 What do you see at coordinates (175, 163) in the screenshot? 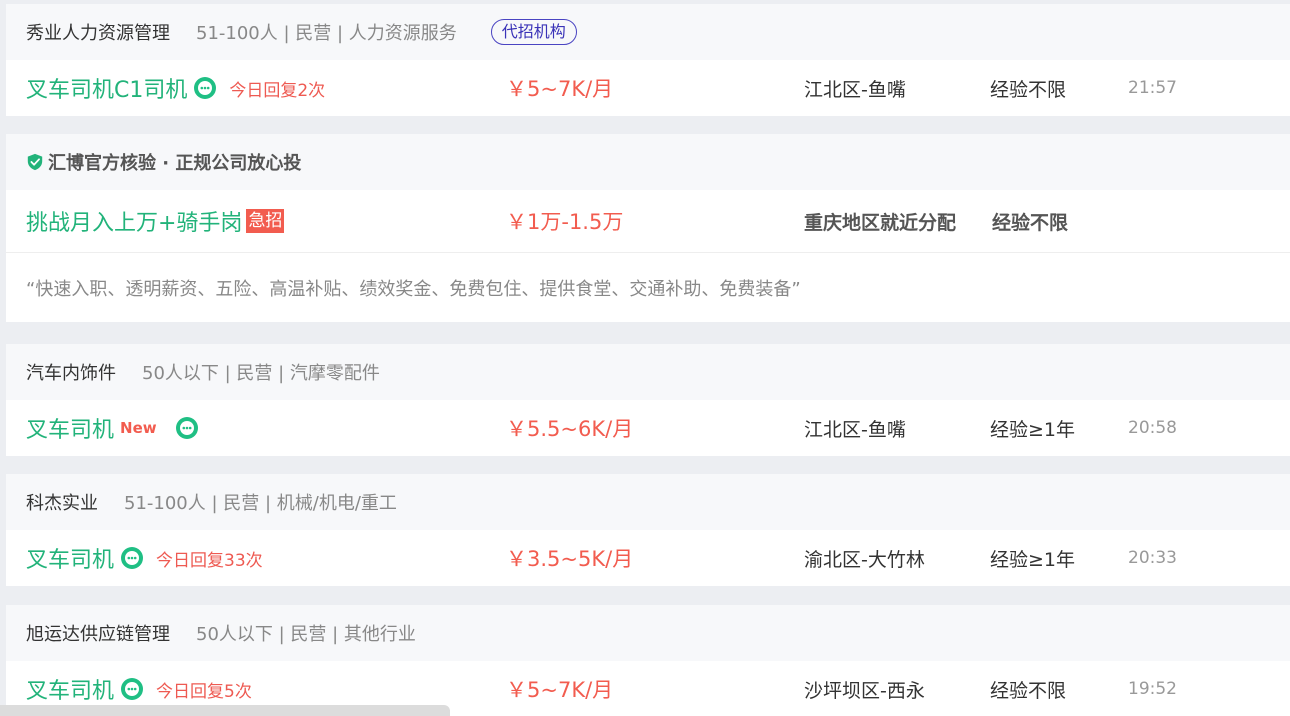
I see `verify-text: 汇博官方核验 · 正规公司放心投` at bounding box center [175, 163].